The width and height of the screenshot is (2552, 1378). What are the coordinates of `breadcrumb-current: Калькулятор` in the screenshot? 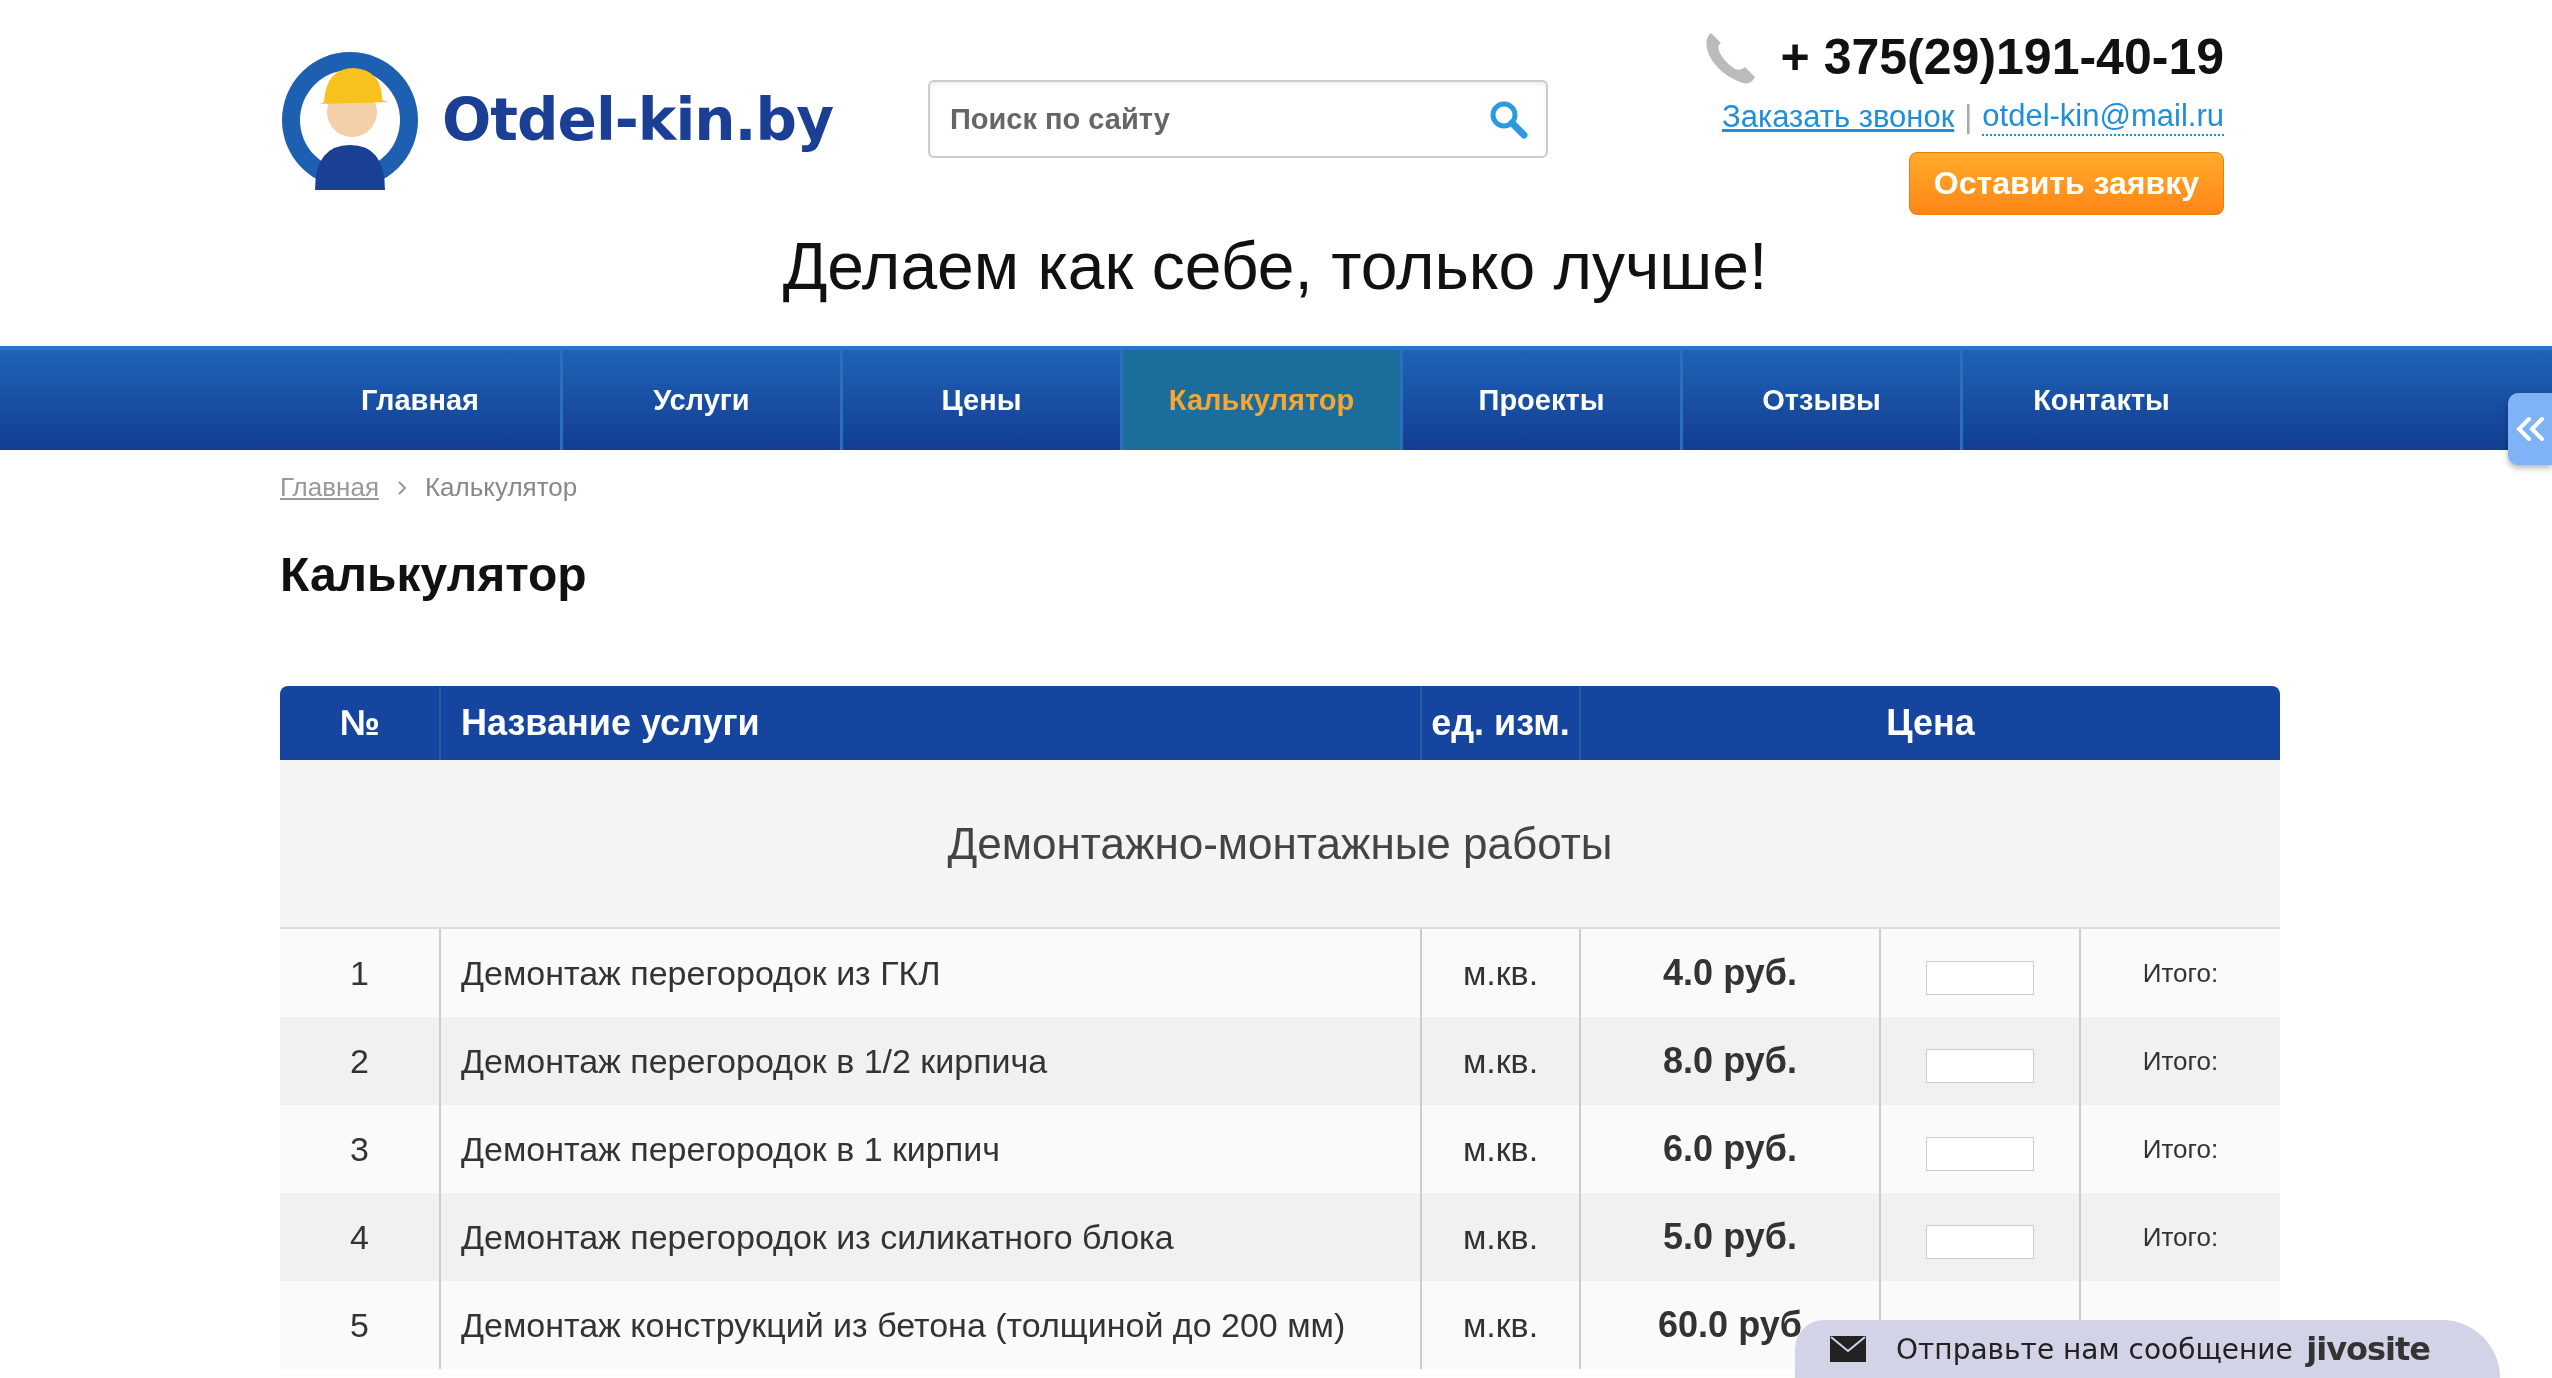 It's located at (501, 487).